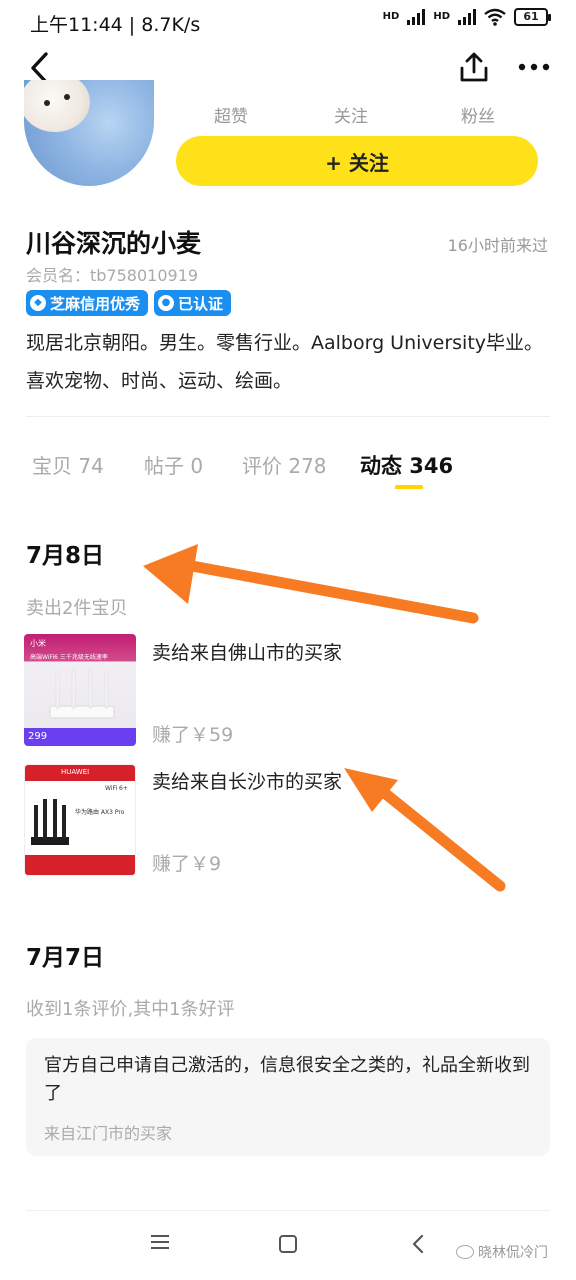  Describe the element at coordinates (287, 1079) in the screenshot. I see `review-text: 官方自己申请自己激活的，信息很安全之类的，礼品全新收到了` at that location.